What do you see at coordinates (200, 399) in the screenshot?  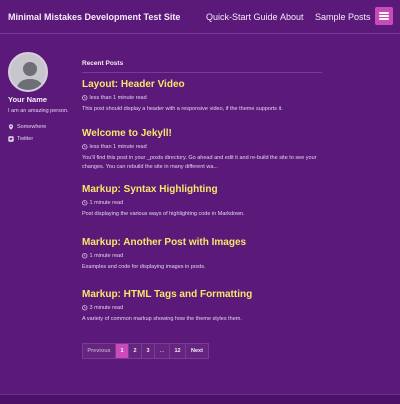 I see `page-footer` at bounding box center [200, 399].